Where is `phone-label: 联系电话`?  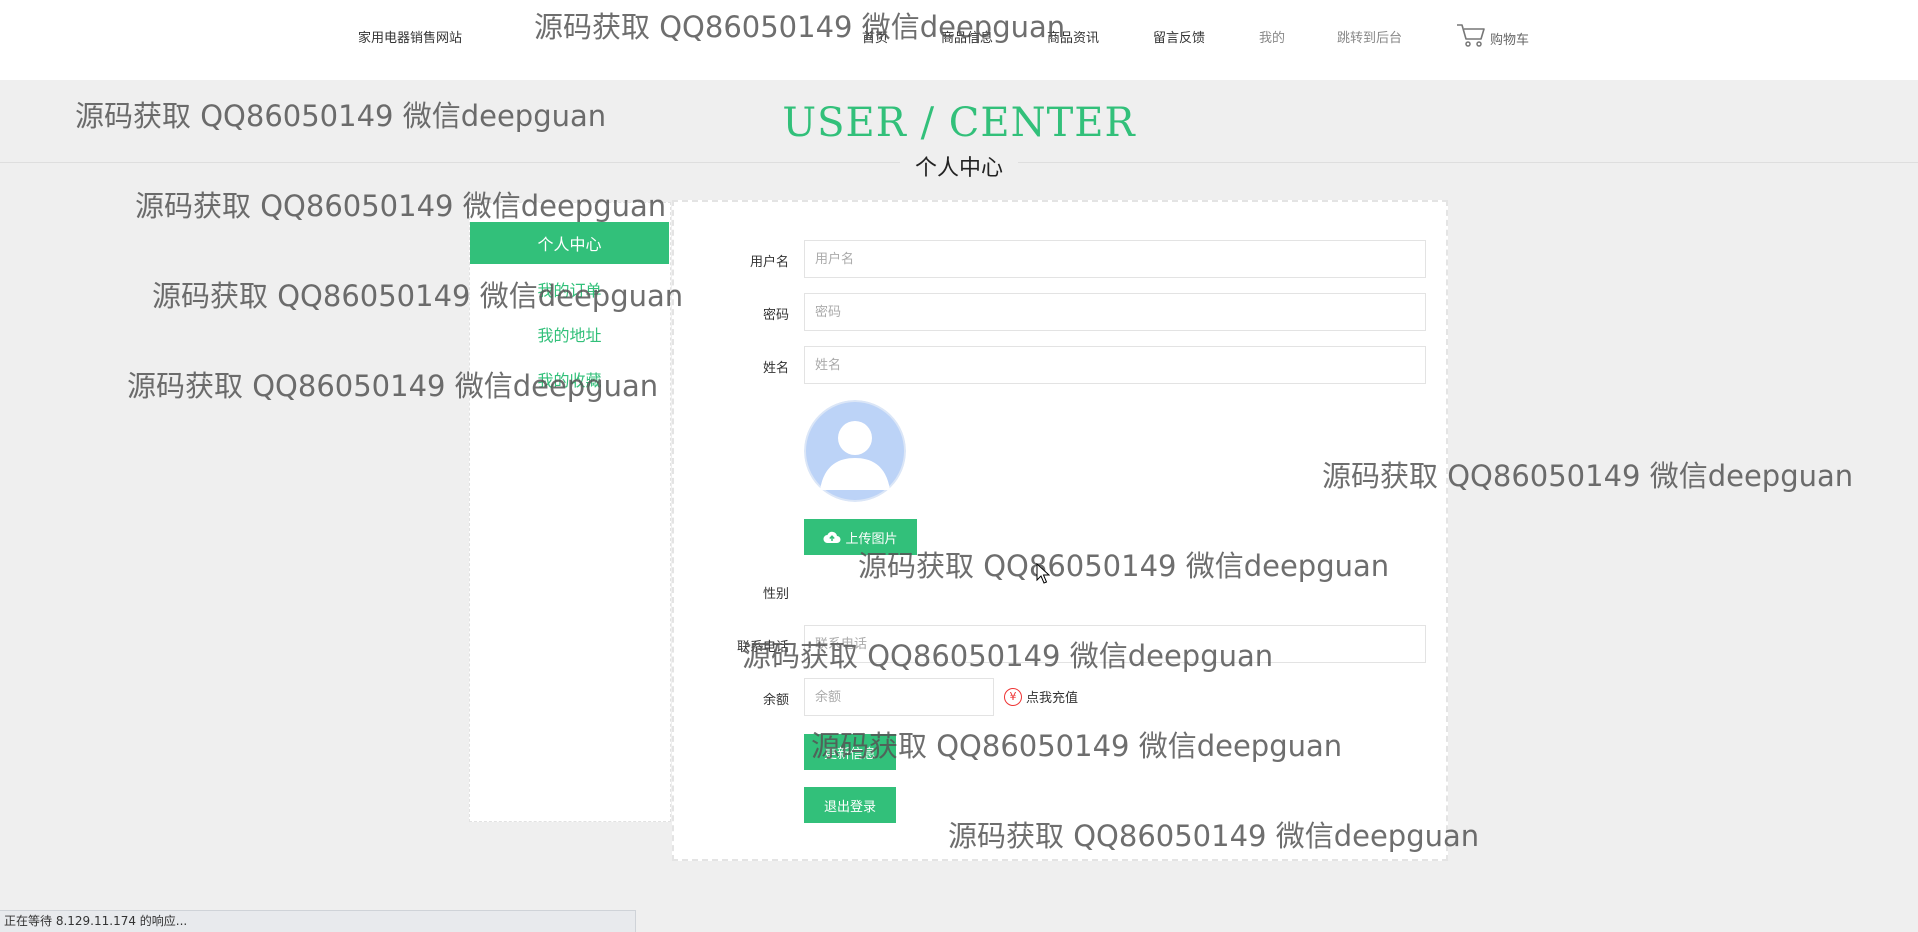 phone-label: 联系电话 is located at coordinates (762, 647).